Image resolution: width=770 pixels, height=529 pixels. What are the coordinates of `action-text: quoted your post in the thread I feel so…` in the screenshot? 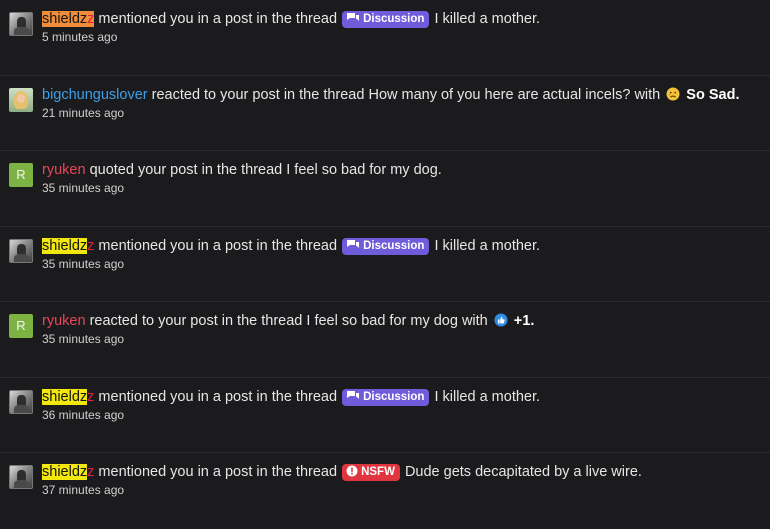 It's located at (265, 170).